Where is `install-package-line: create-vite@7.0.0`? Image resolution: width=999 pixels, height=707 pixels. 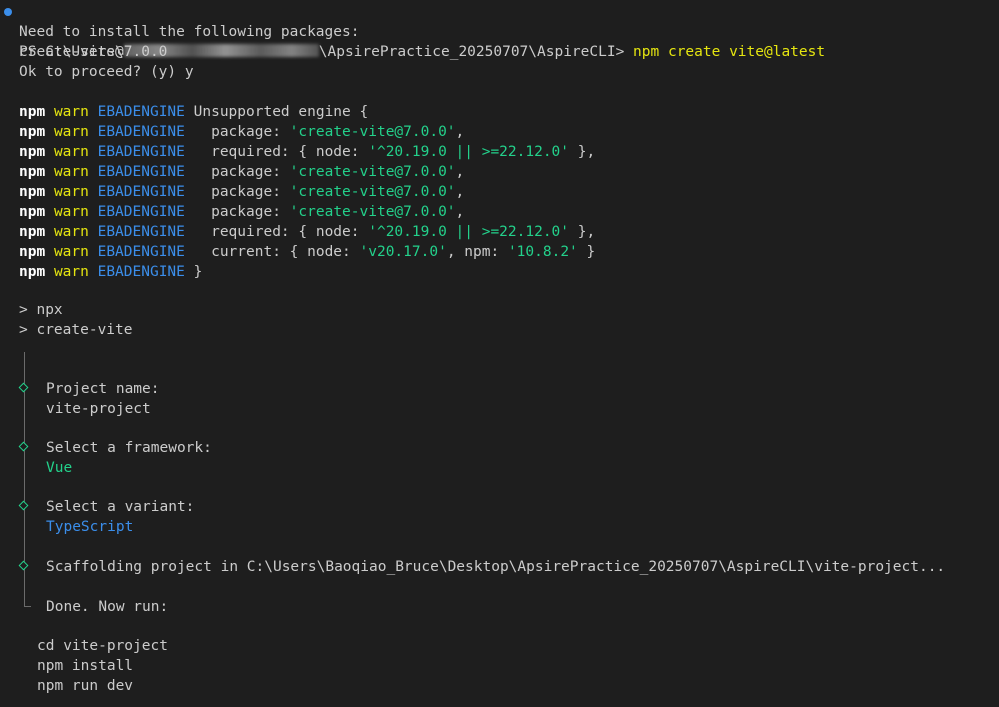
install-package-line: create-vite@7.0.0 is located at coordinates (93, 52).